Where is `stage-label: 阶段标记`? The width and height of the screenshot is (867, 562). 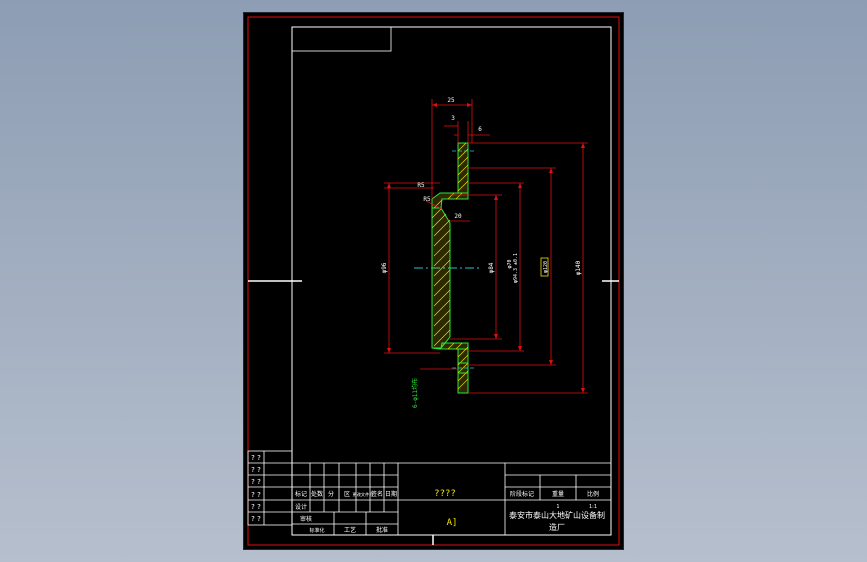 stage-label: 阶段标记 is located at coordinates (522, 494).